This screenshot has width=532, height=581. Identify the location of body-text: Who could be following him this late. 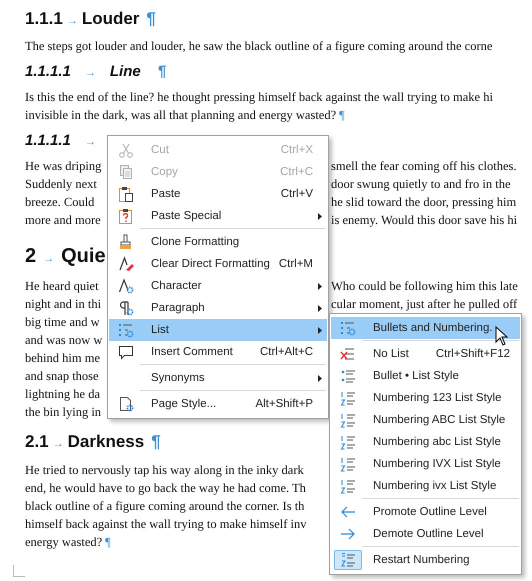
(424, 286).